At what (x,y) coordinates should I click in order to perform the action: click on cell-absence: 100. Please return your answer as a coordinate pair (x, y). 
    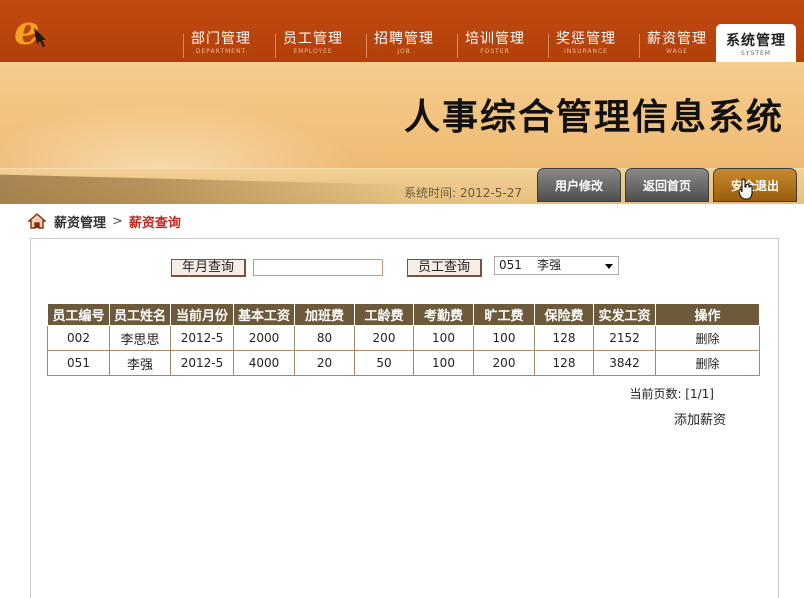
    Looking at the image, I should click on (504, 338).